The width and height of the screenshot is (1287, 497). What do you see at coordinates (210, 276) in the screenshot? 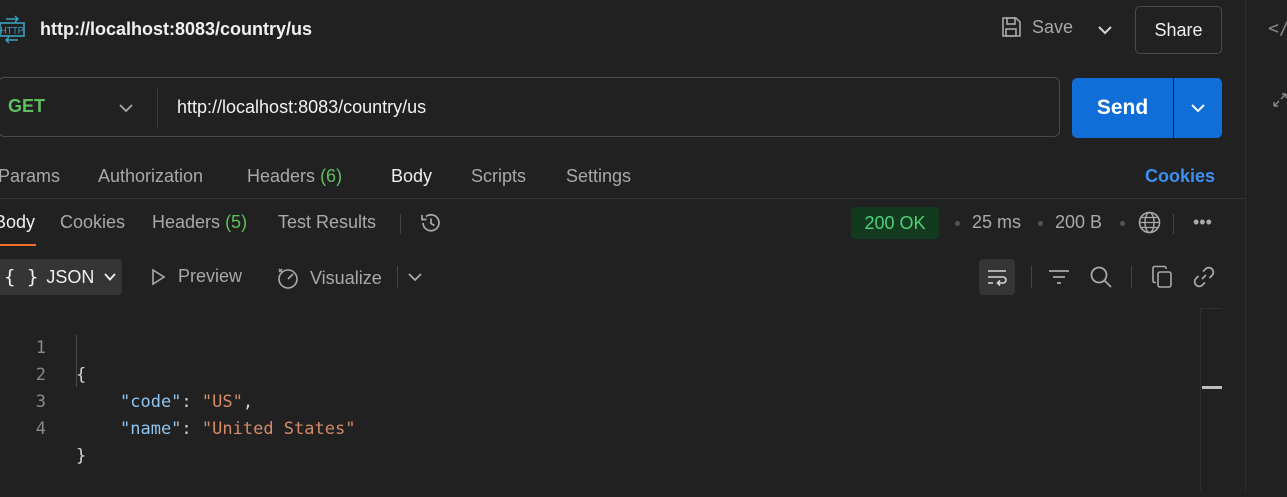
I see `preview-label: Preview` at bounding box center [210, 276].